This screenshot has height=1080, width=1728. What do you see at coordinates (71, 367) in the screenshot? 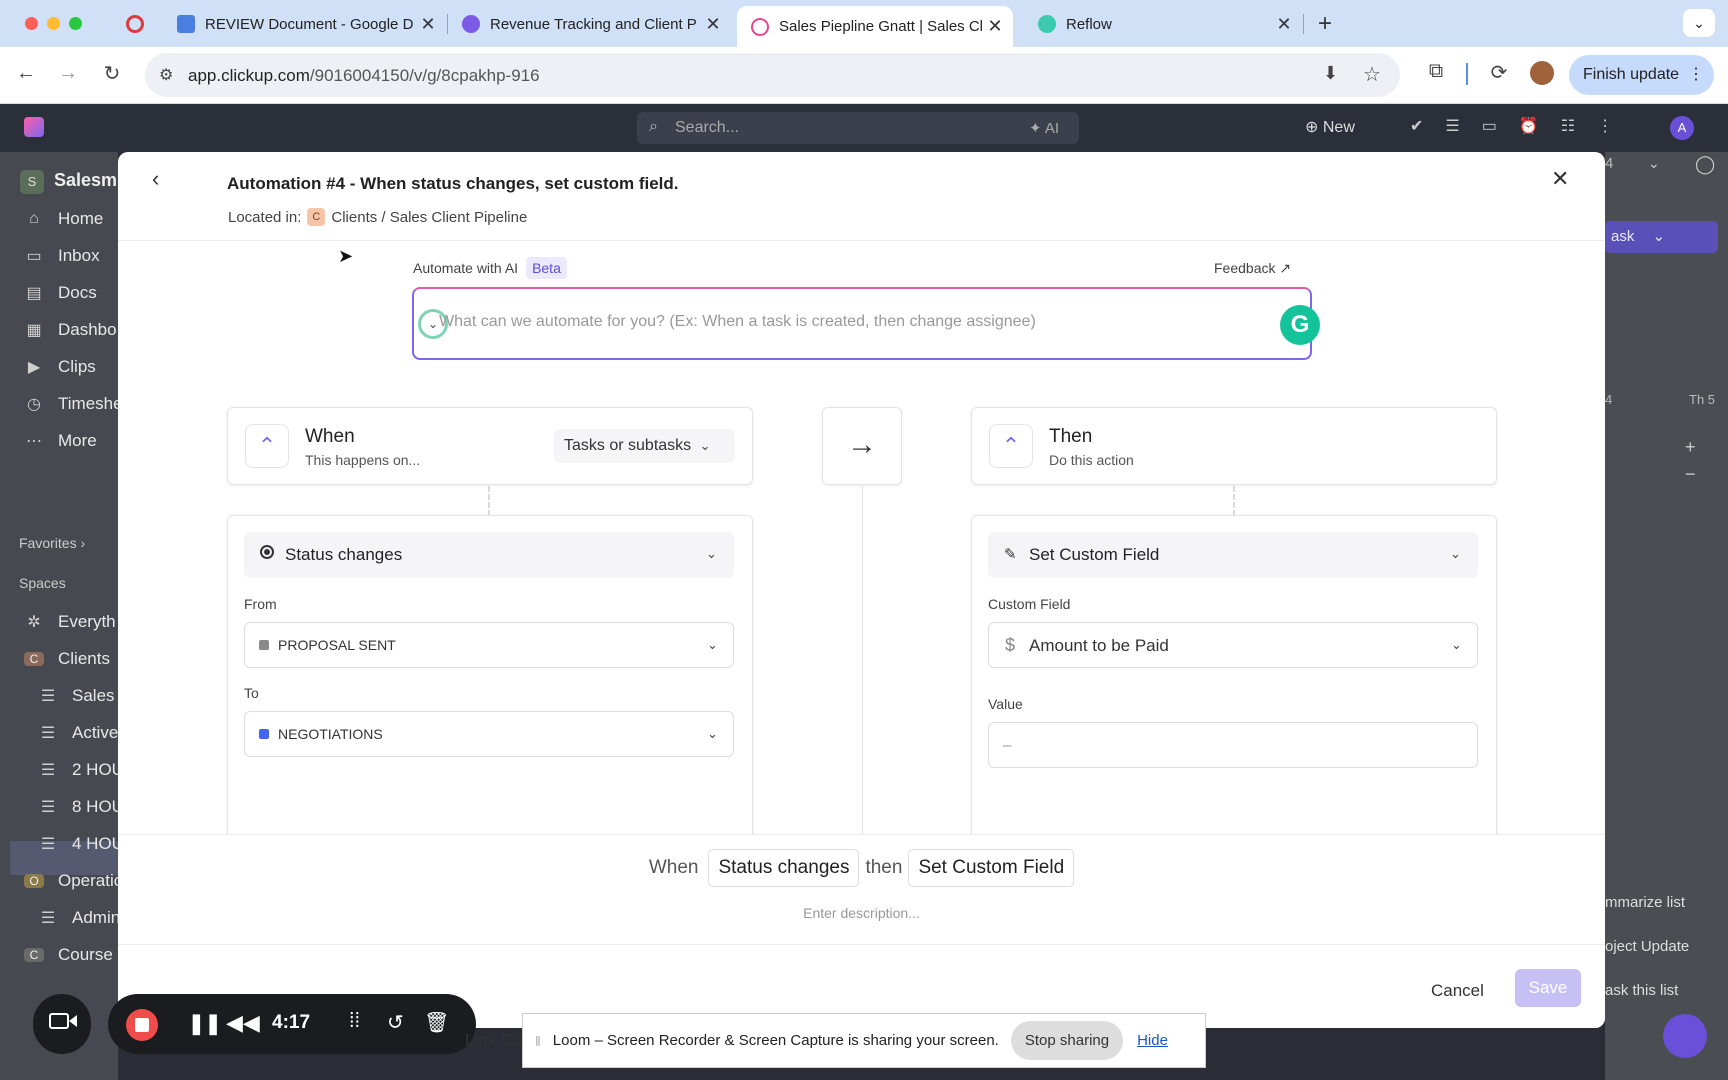
I see `sidebar-item-clips: ▶ Clips` at bounding box center [71, 367].